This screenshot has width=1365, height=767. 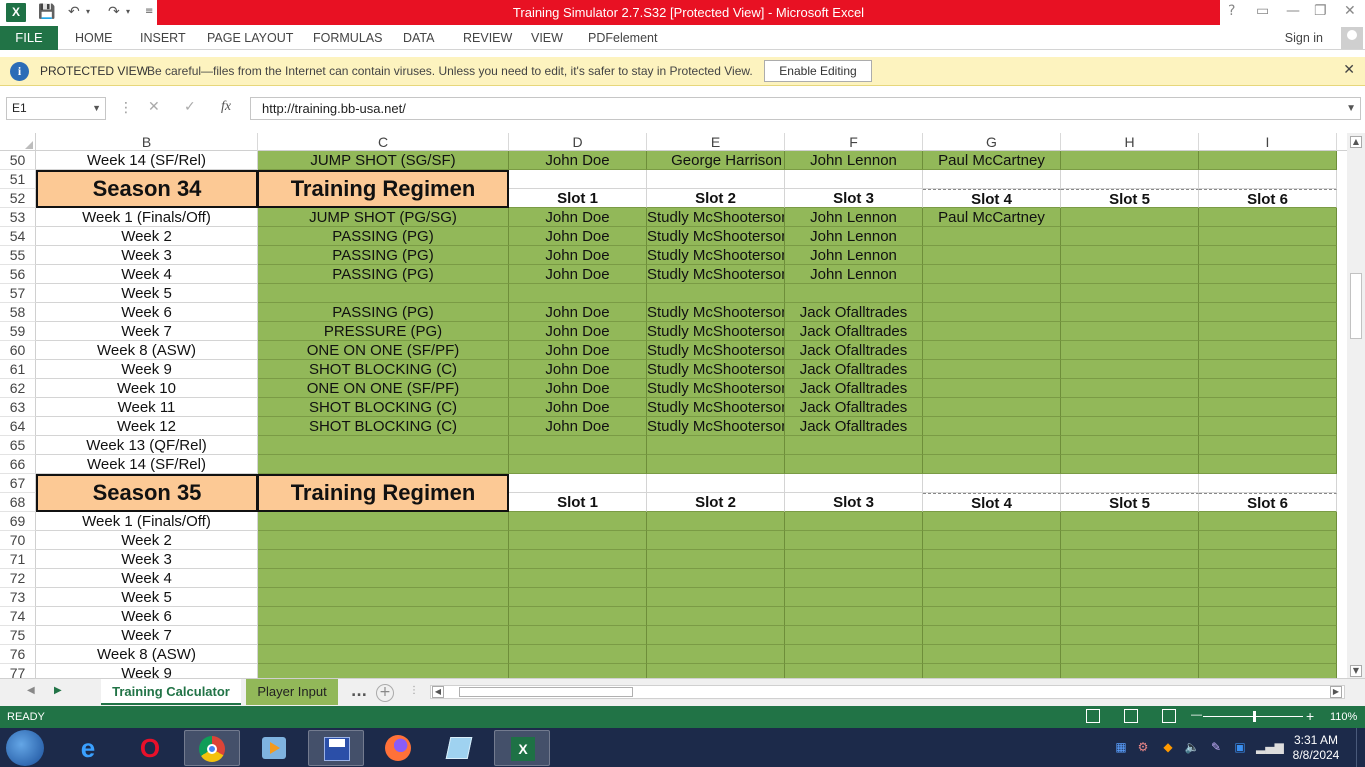 I want to click on week-label: Week 6, so click(x=147, y=312).